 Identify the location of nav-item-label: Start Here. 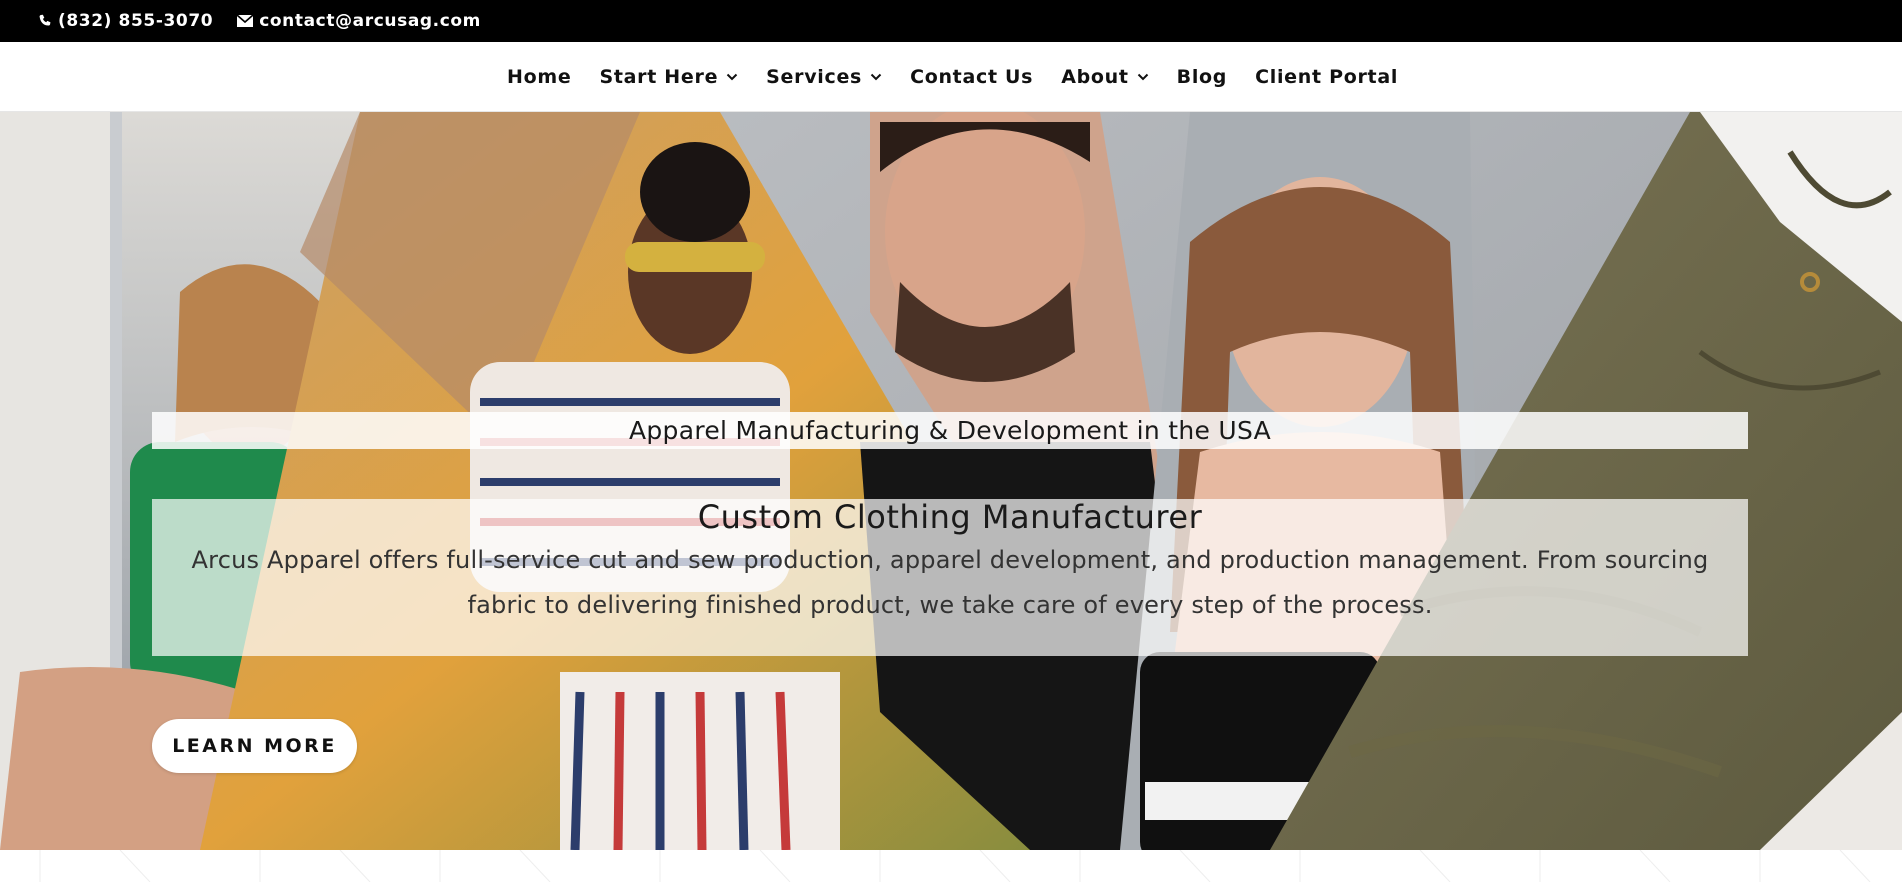
(659, 77).